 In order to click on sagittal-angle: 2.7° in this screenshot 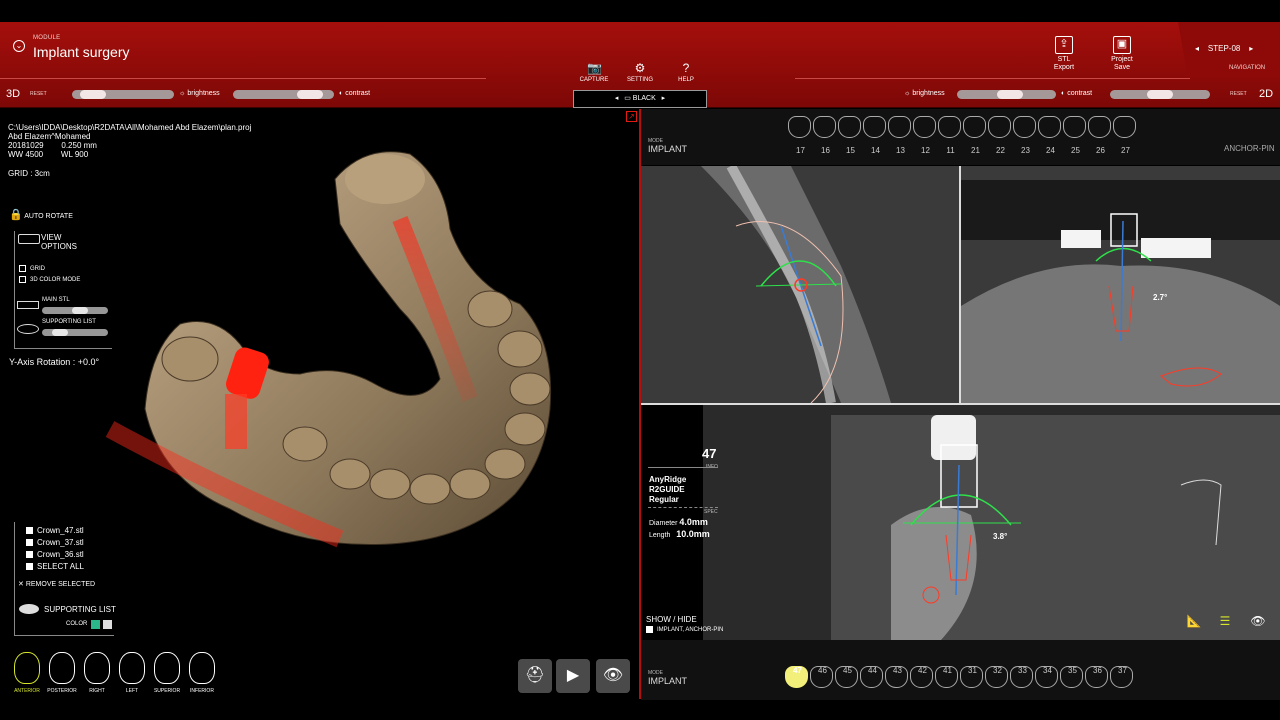, I will do `click(1160, 297)`.